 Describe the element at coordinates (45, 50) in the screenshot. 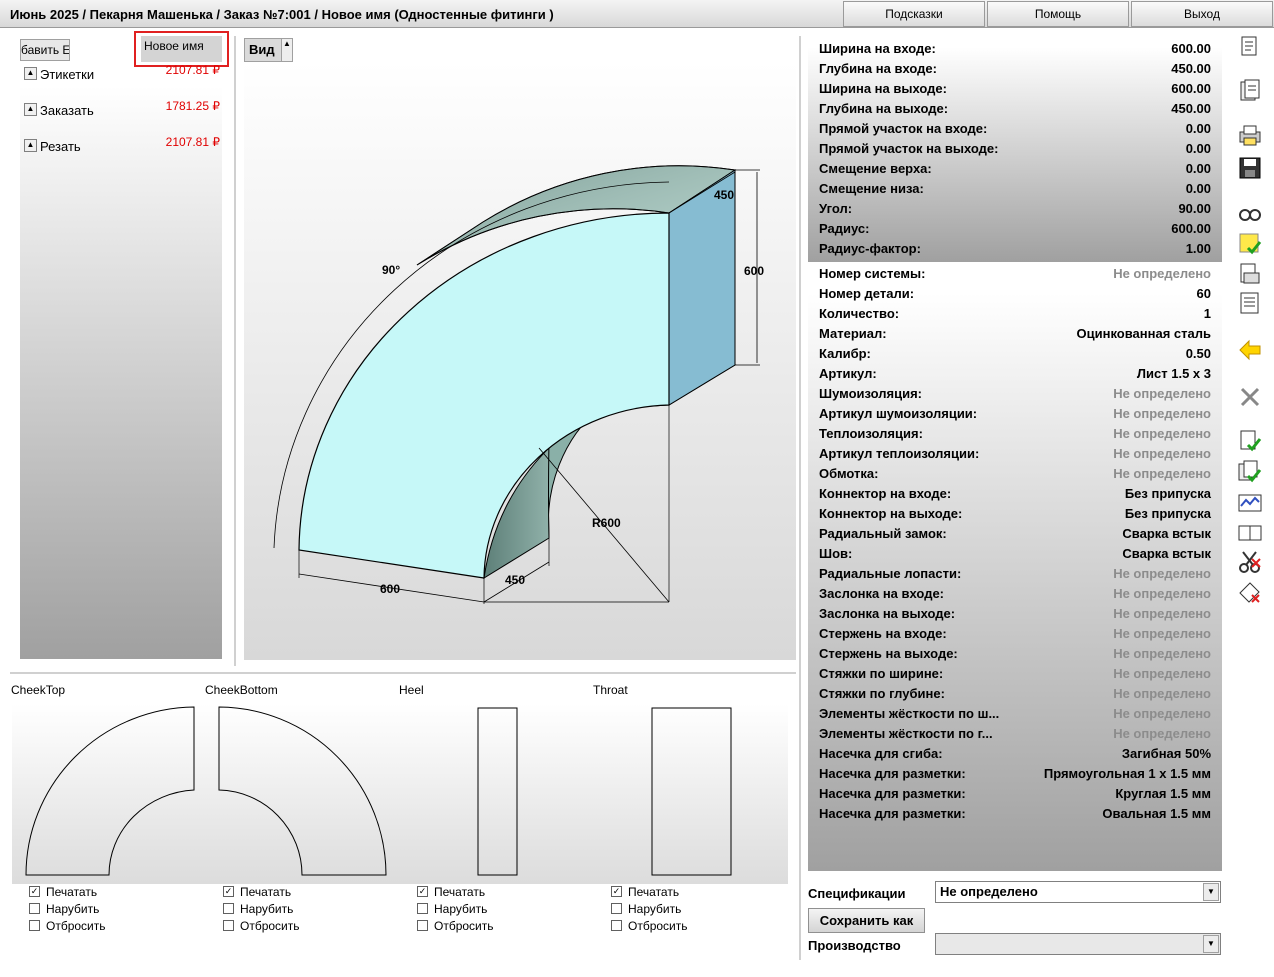

I see `add-button: бавить Е` at that location.